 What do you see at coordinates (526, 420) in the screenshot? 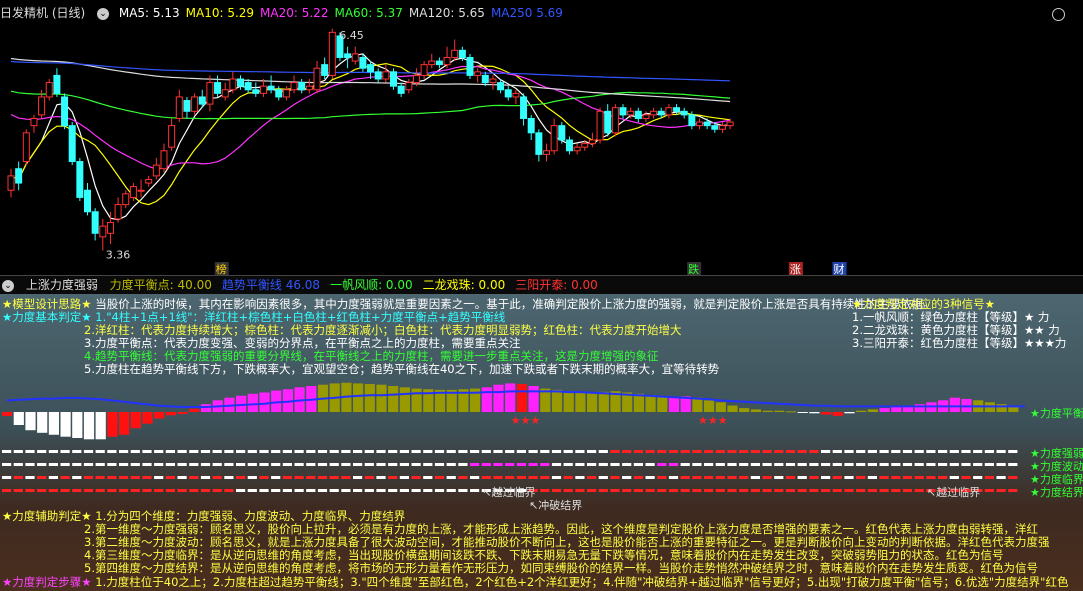
I see `signal-stars: ★★★` at bounding box center [526, 420].